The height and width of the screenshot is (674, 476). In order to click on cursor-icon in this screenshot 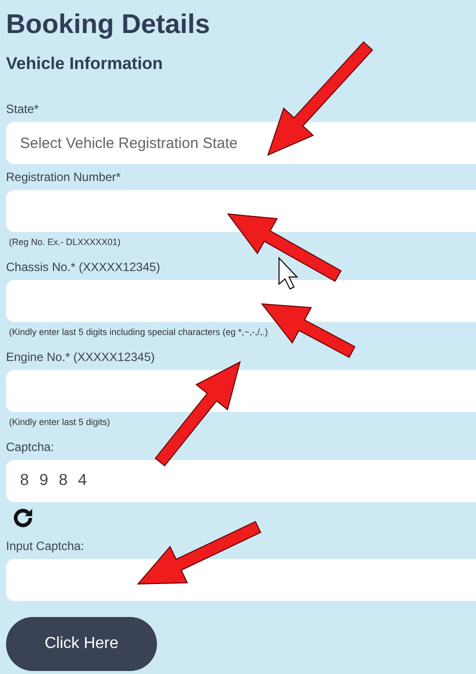, I will do `click(288, 273)`.